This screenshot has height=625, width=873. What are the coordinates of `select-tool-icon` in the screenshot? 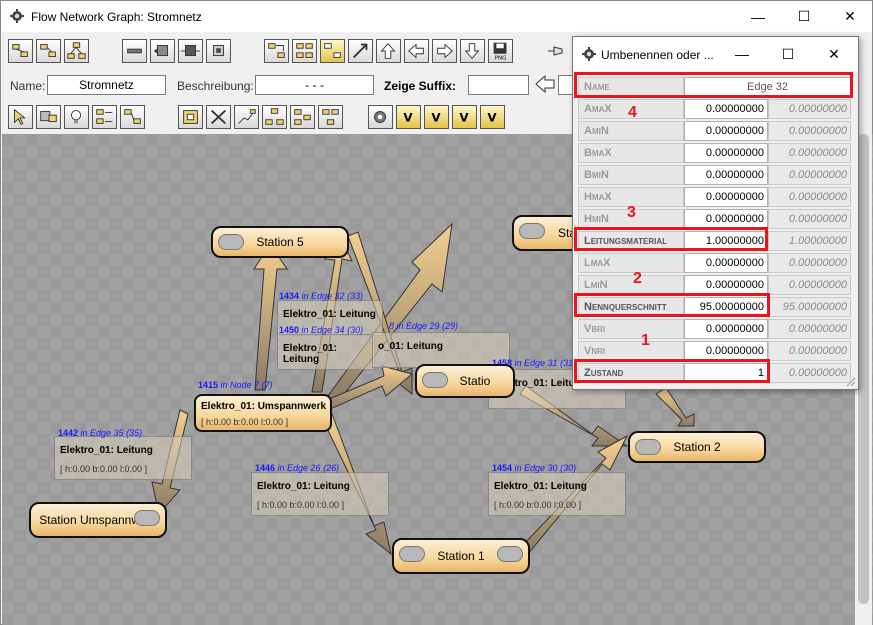 It's located at (20, 117).